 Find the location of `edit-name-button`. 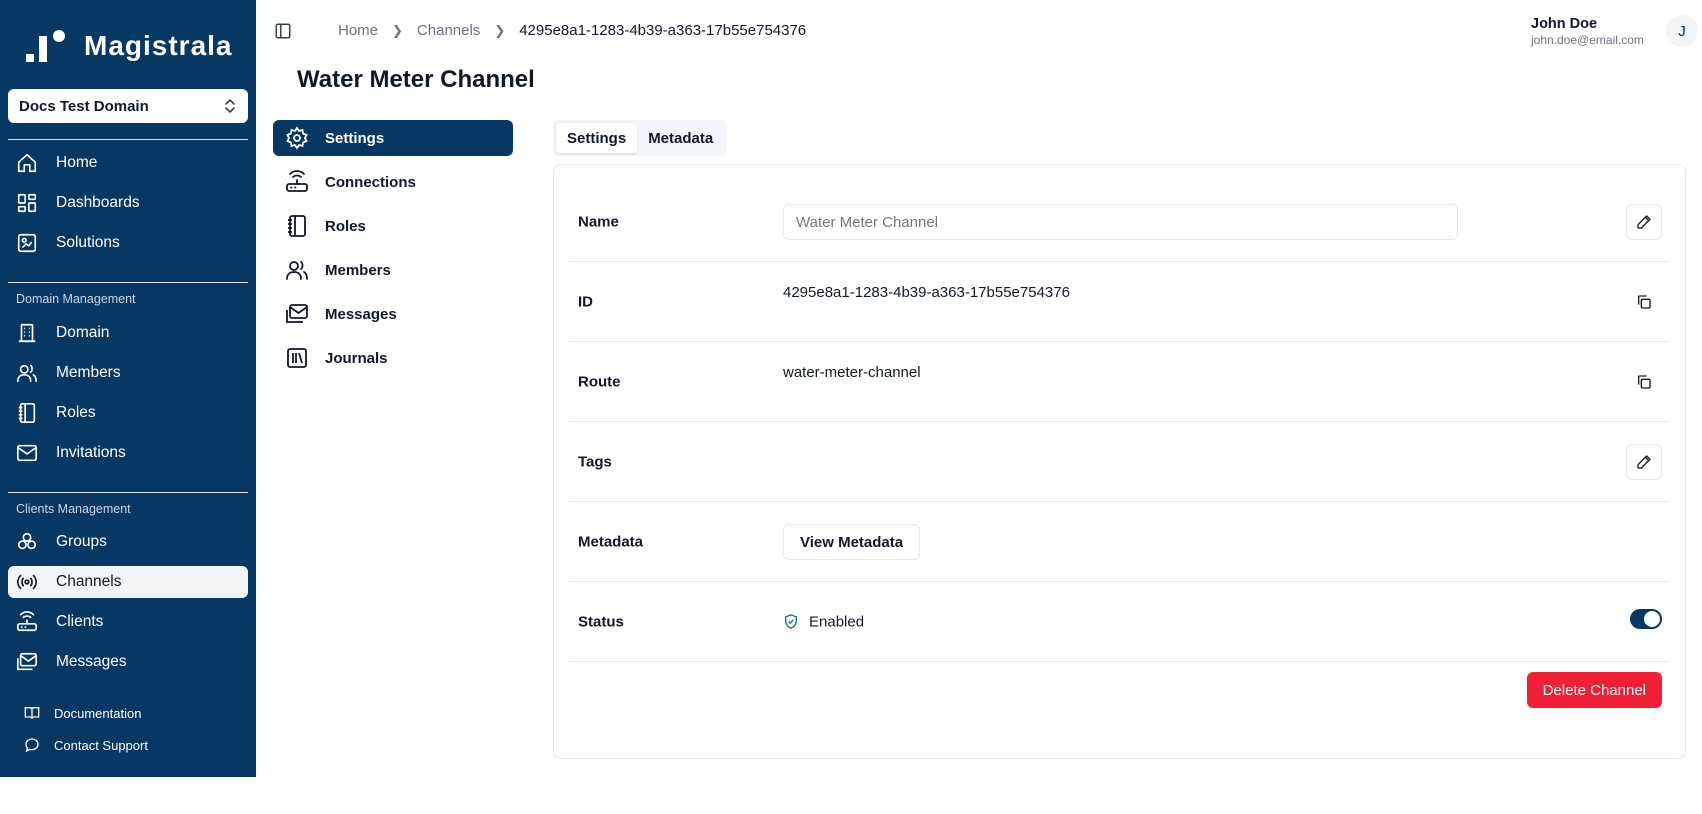

edit-name-button is located at coordinates (1644, 222).